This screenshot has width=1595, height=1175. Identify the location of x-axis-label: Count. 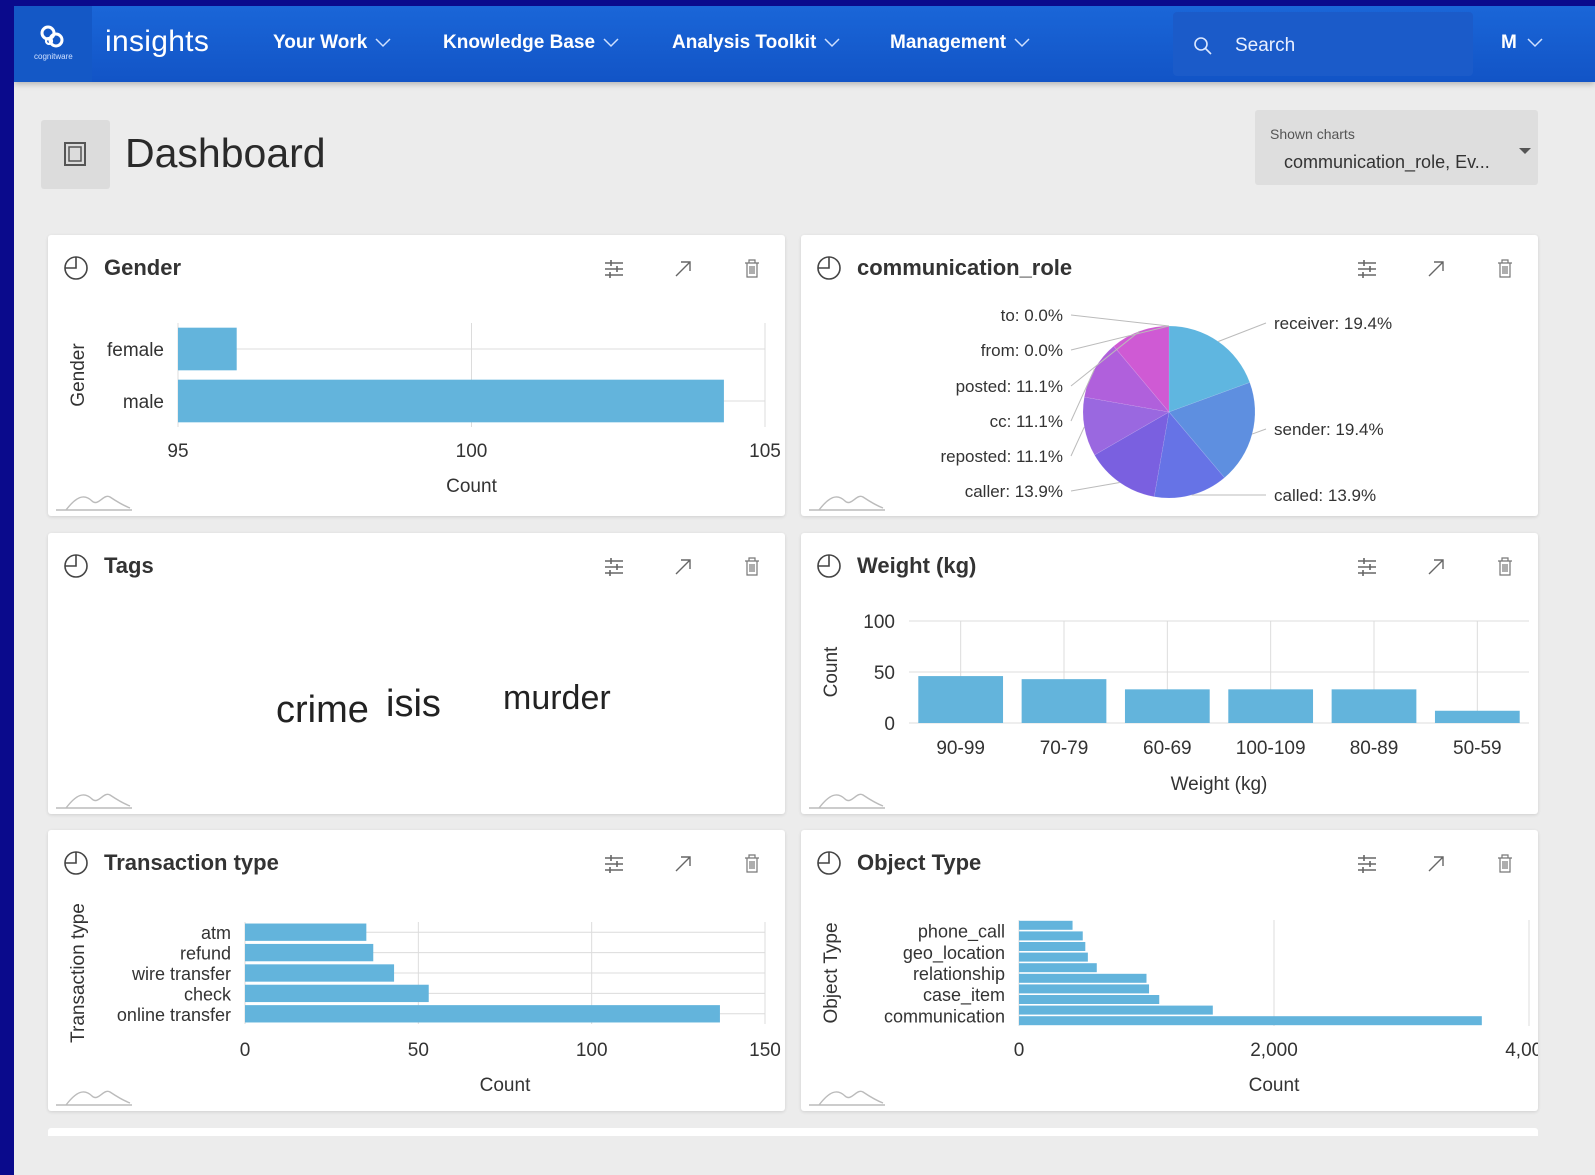
(471, 486).